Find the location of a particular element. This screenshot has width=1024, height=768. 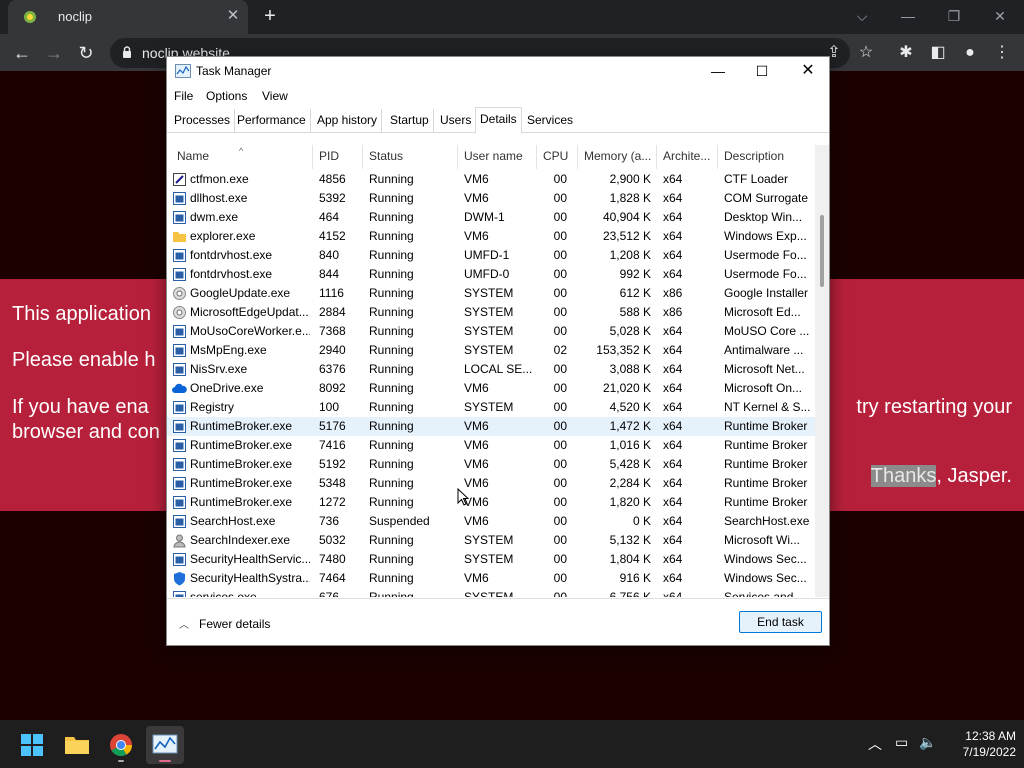

cell-user: VM6 is located at coordinates (476, 464).